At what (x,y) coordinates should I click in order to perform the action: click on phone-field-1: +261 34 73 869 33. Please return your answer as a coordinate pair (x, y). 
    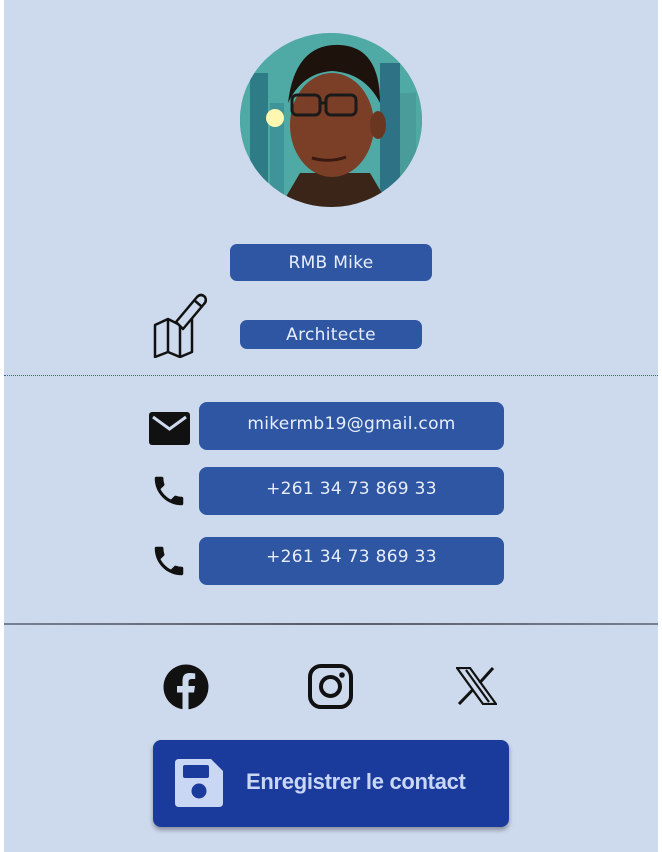
    Looking at the image, I should click on (351, 491).